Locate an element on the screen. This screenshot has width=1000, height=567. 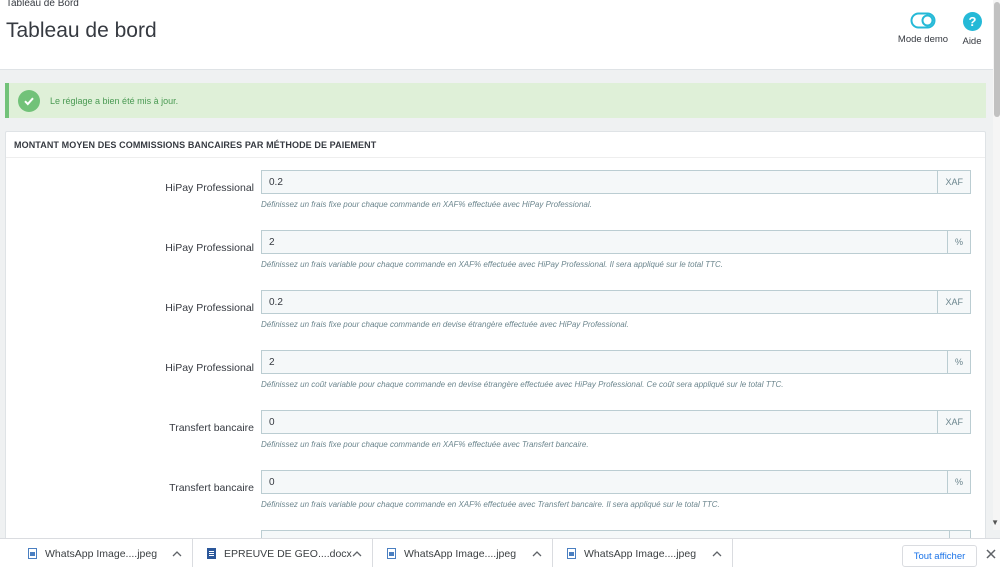
page-title: Tableau de bord is located at coordinates (81, 30).